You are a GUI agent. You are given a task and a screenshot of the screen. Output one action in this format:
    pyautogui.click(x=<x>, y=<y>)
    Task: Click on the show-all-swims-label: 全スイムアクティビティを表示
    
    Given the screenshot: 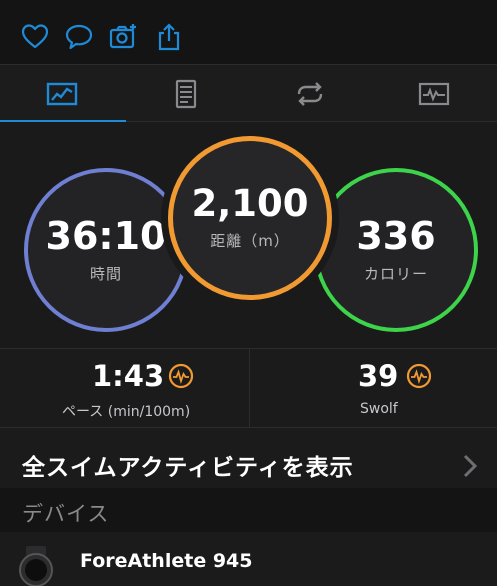 What is the action you would take?
    pyautogui.click(x=188, y=468)
    